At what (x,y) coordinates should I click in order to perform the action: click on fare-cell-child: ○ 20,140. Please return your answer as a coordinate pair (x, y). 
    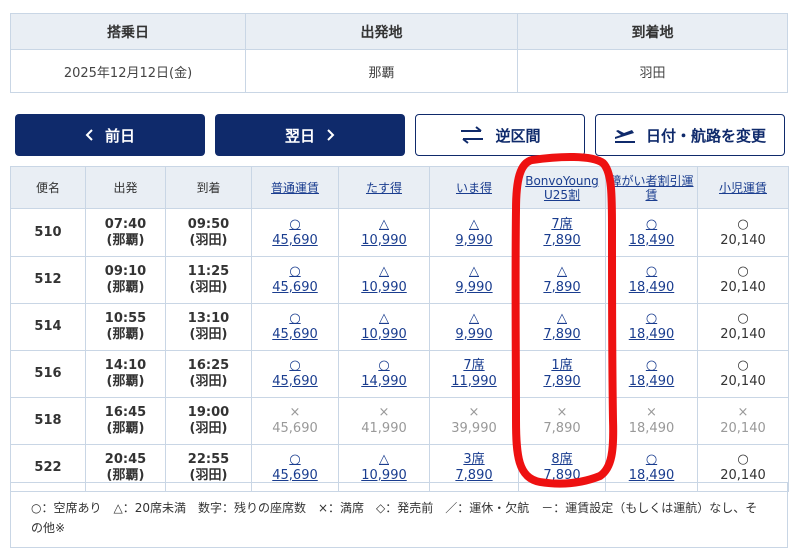
    Looking at the image, I should click on (743, 280).